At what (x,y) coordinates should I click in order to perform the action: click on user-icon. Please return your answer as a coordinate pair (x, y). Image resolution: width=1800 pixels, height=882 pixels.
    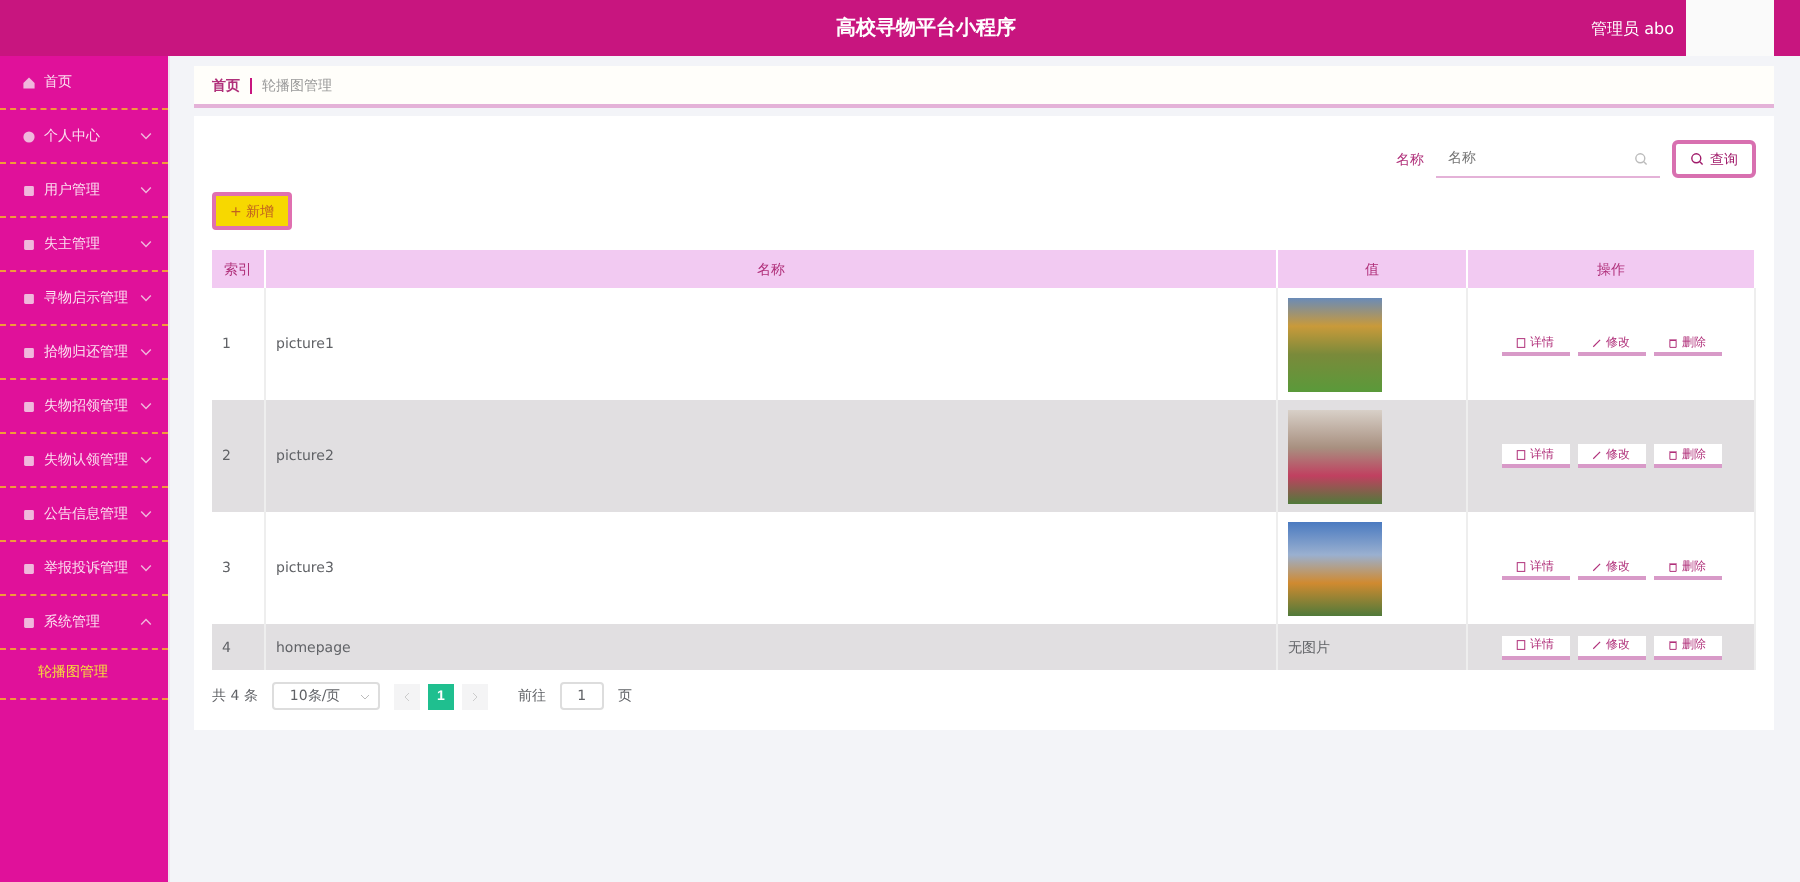
    Looking at the image, I should click on (29, 136).